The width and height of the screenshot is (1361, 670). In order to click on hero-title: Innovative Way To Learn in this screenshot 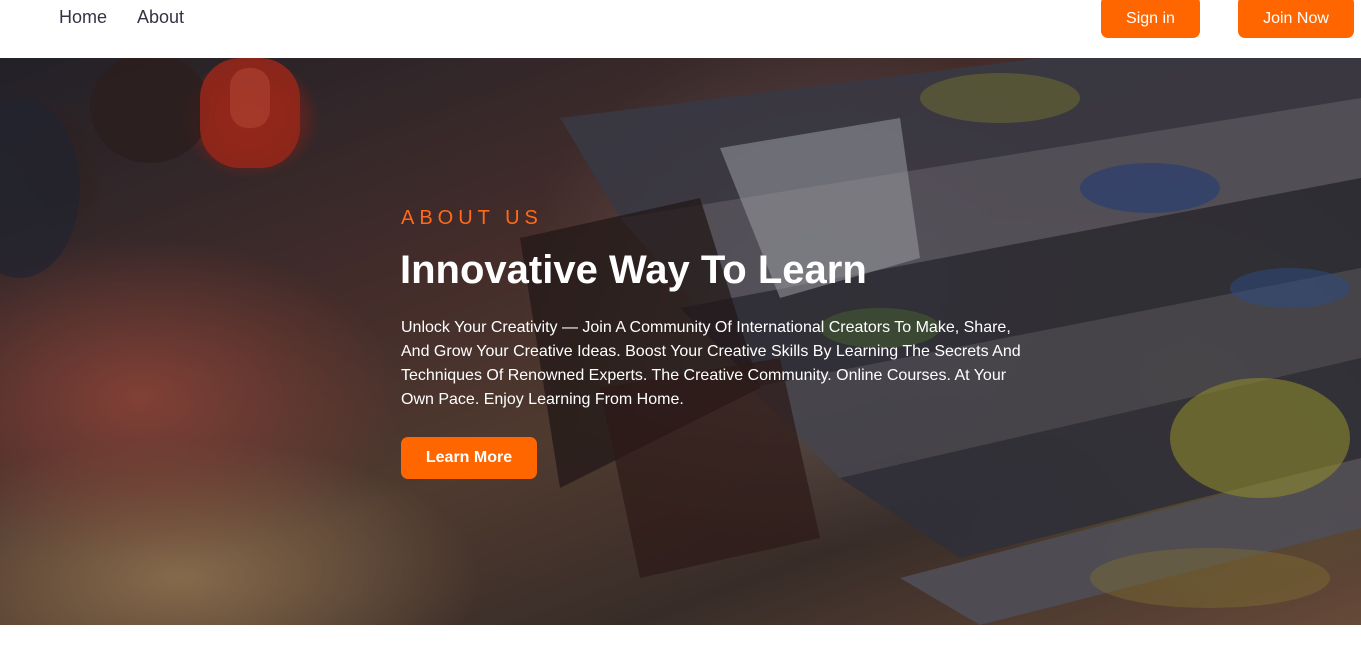, I will do `click(633, 270)`.